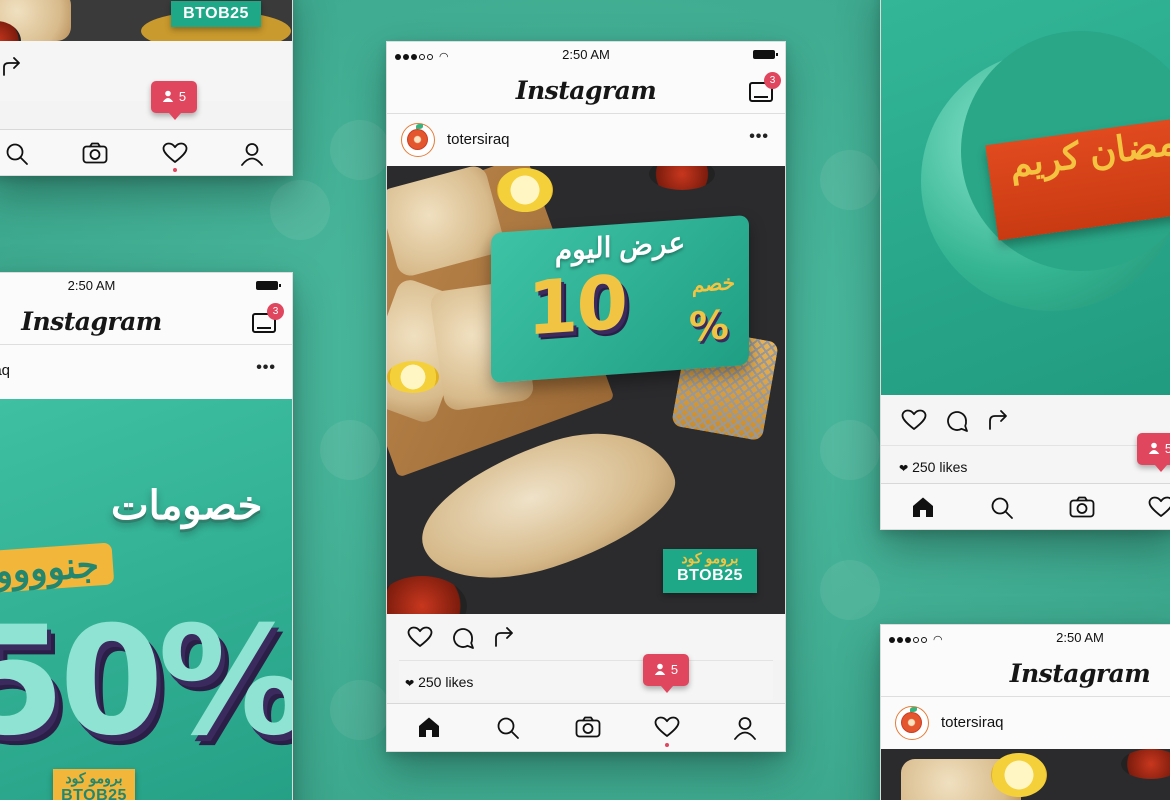 This screenshot has height=800, width=1170. Describe the element at coordinates (710, 575) in the screenshot. I see `promo-code: BTOB25` at that location.